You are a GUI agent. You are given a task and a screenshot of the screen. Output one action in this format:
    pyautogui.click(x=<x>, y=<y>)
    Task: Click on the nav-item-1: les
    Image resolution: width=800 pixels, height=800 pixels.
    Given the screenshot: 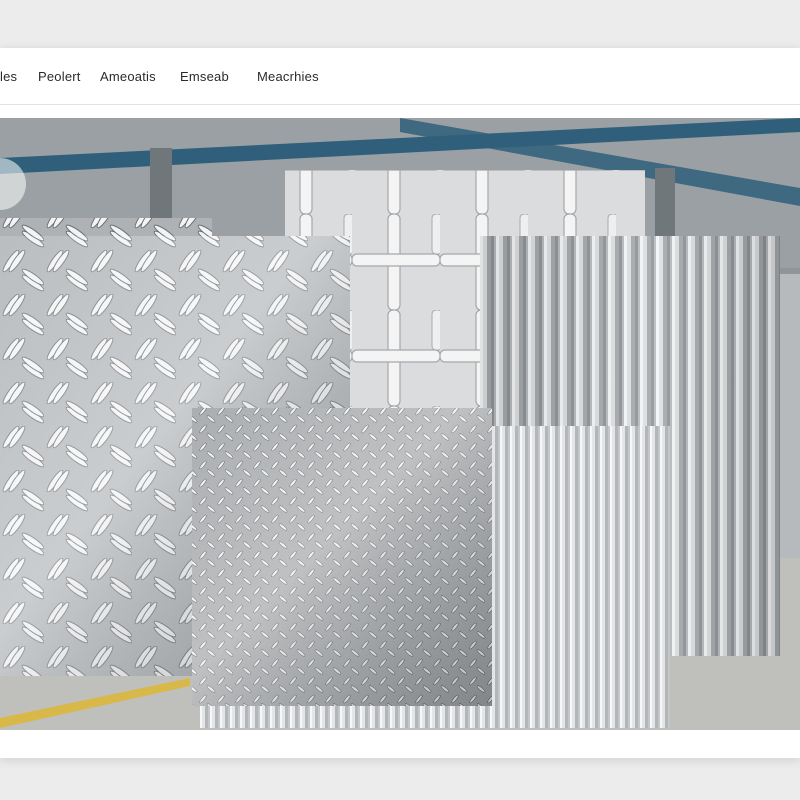 What is the action you would take?
    pyautogui.click(x=8, y=76)
    